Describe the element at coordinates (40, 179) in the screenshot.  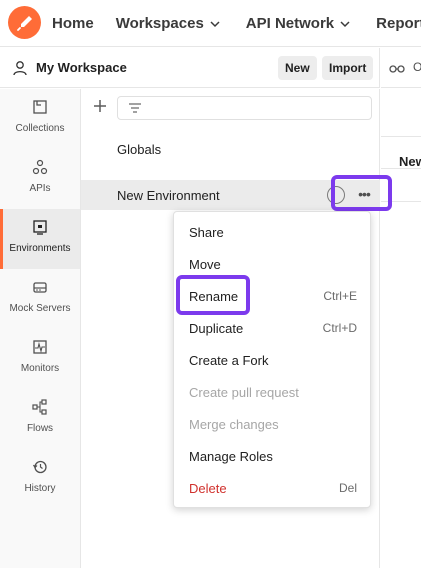
I see `sidebar-item-apis: APIs` at that location.